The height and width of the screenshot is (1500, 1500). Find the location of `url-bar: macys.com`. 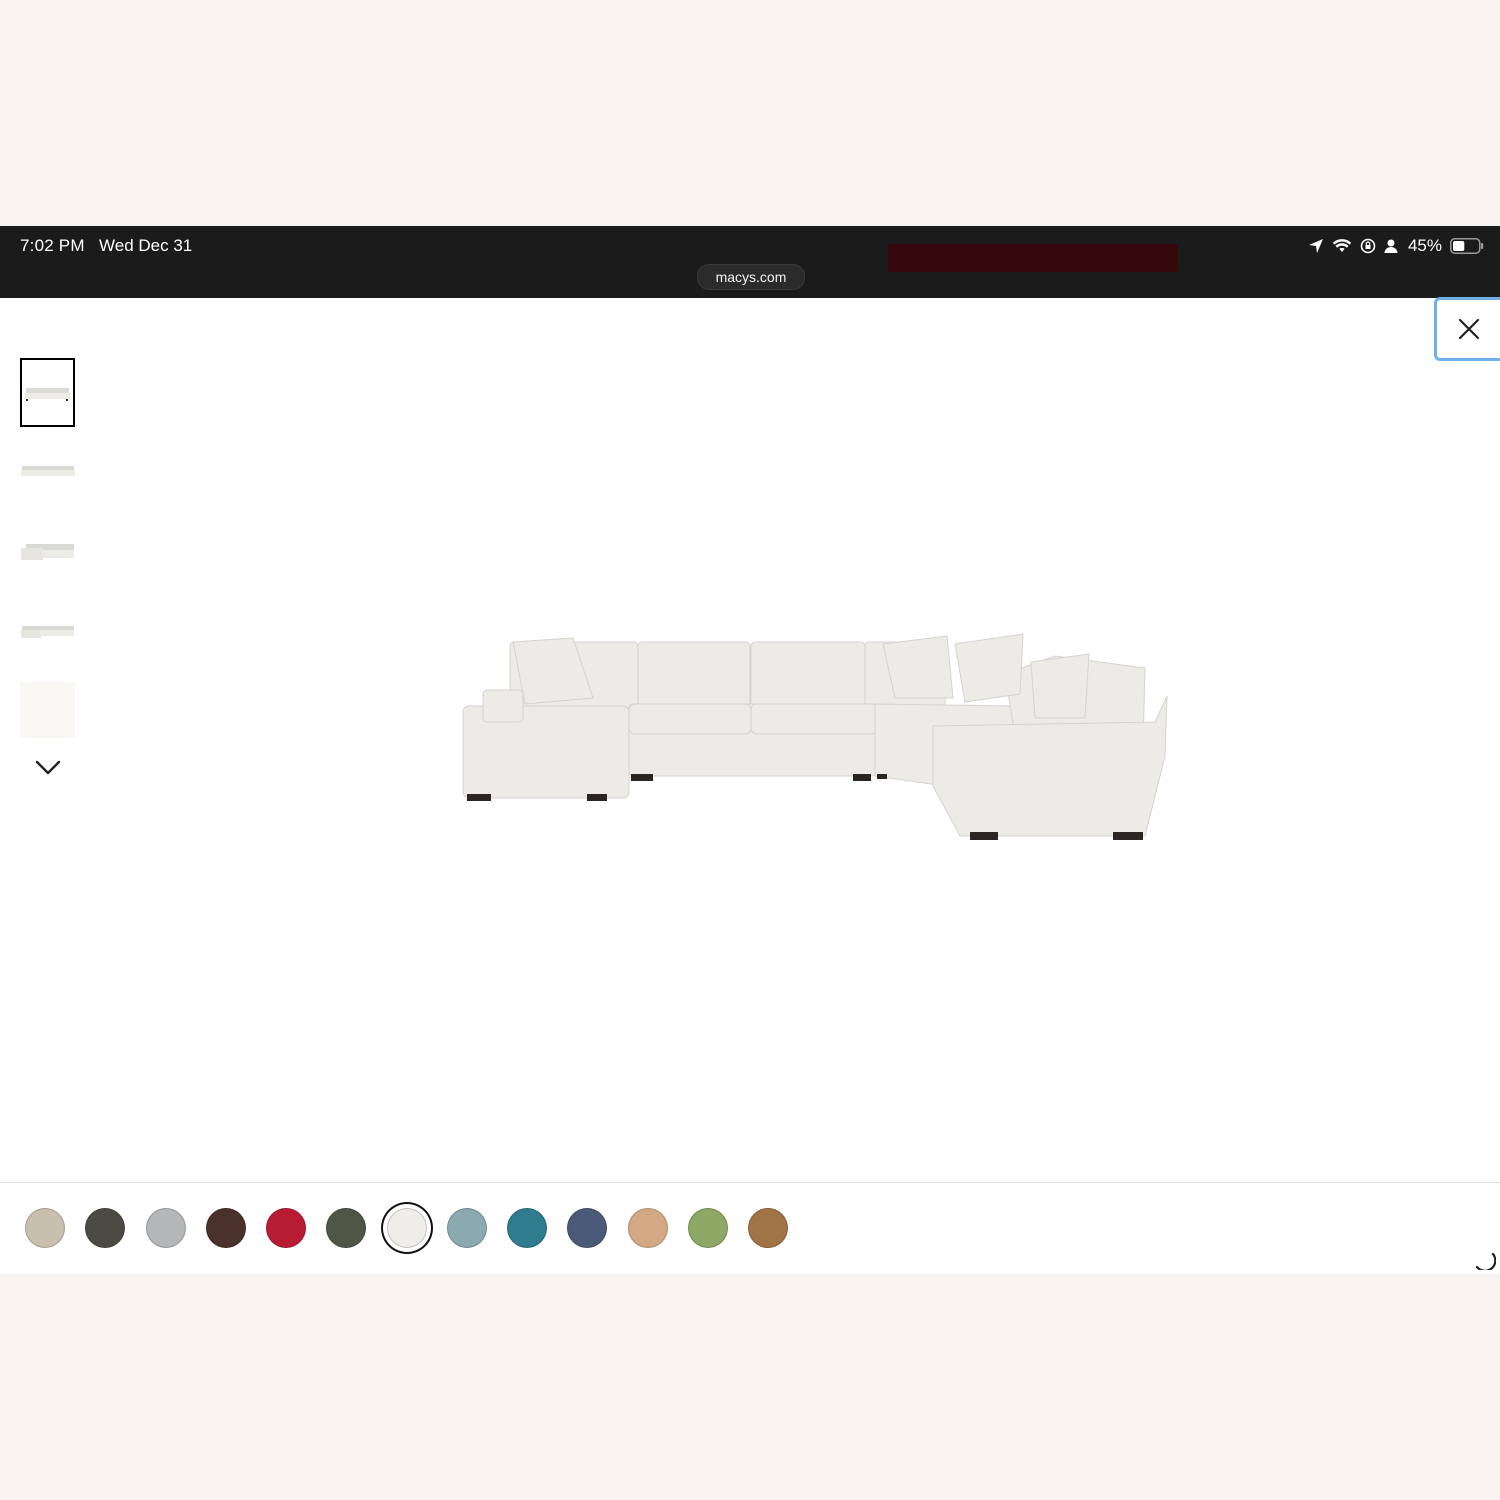

url-bar: macys.com is located at coordinates (751, 277).